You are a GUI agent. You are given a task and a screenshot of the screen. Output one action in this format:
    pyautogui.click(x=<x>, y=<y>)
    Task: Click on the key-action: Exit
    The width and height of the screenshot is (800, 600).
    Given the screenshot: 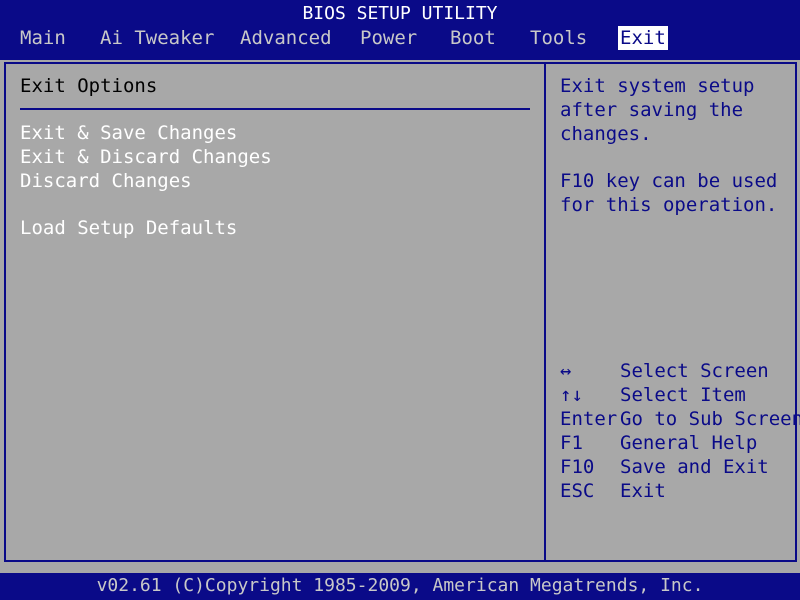 What is the action you would take?
    pyautogui.click(x=643, y=491)
    